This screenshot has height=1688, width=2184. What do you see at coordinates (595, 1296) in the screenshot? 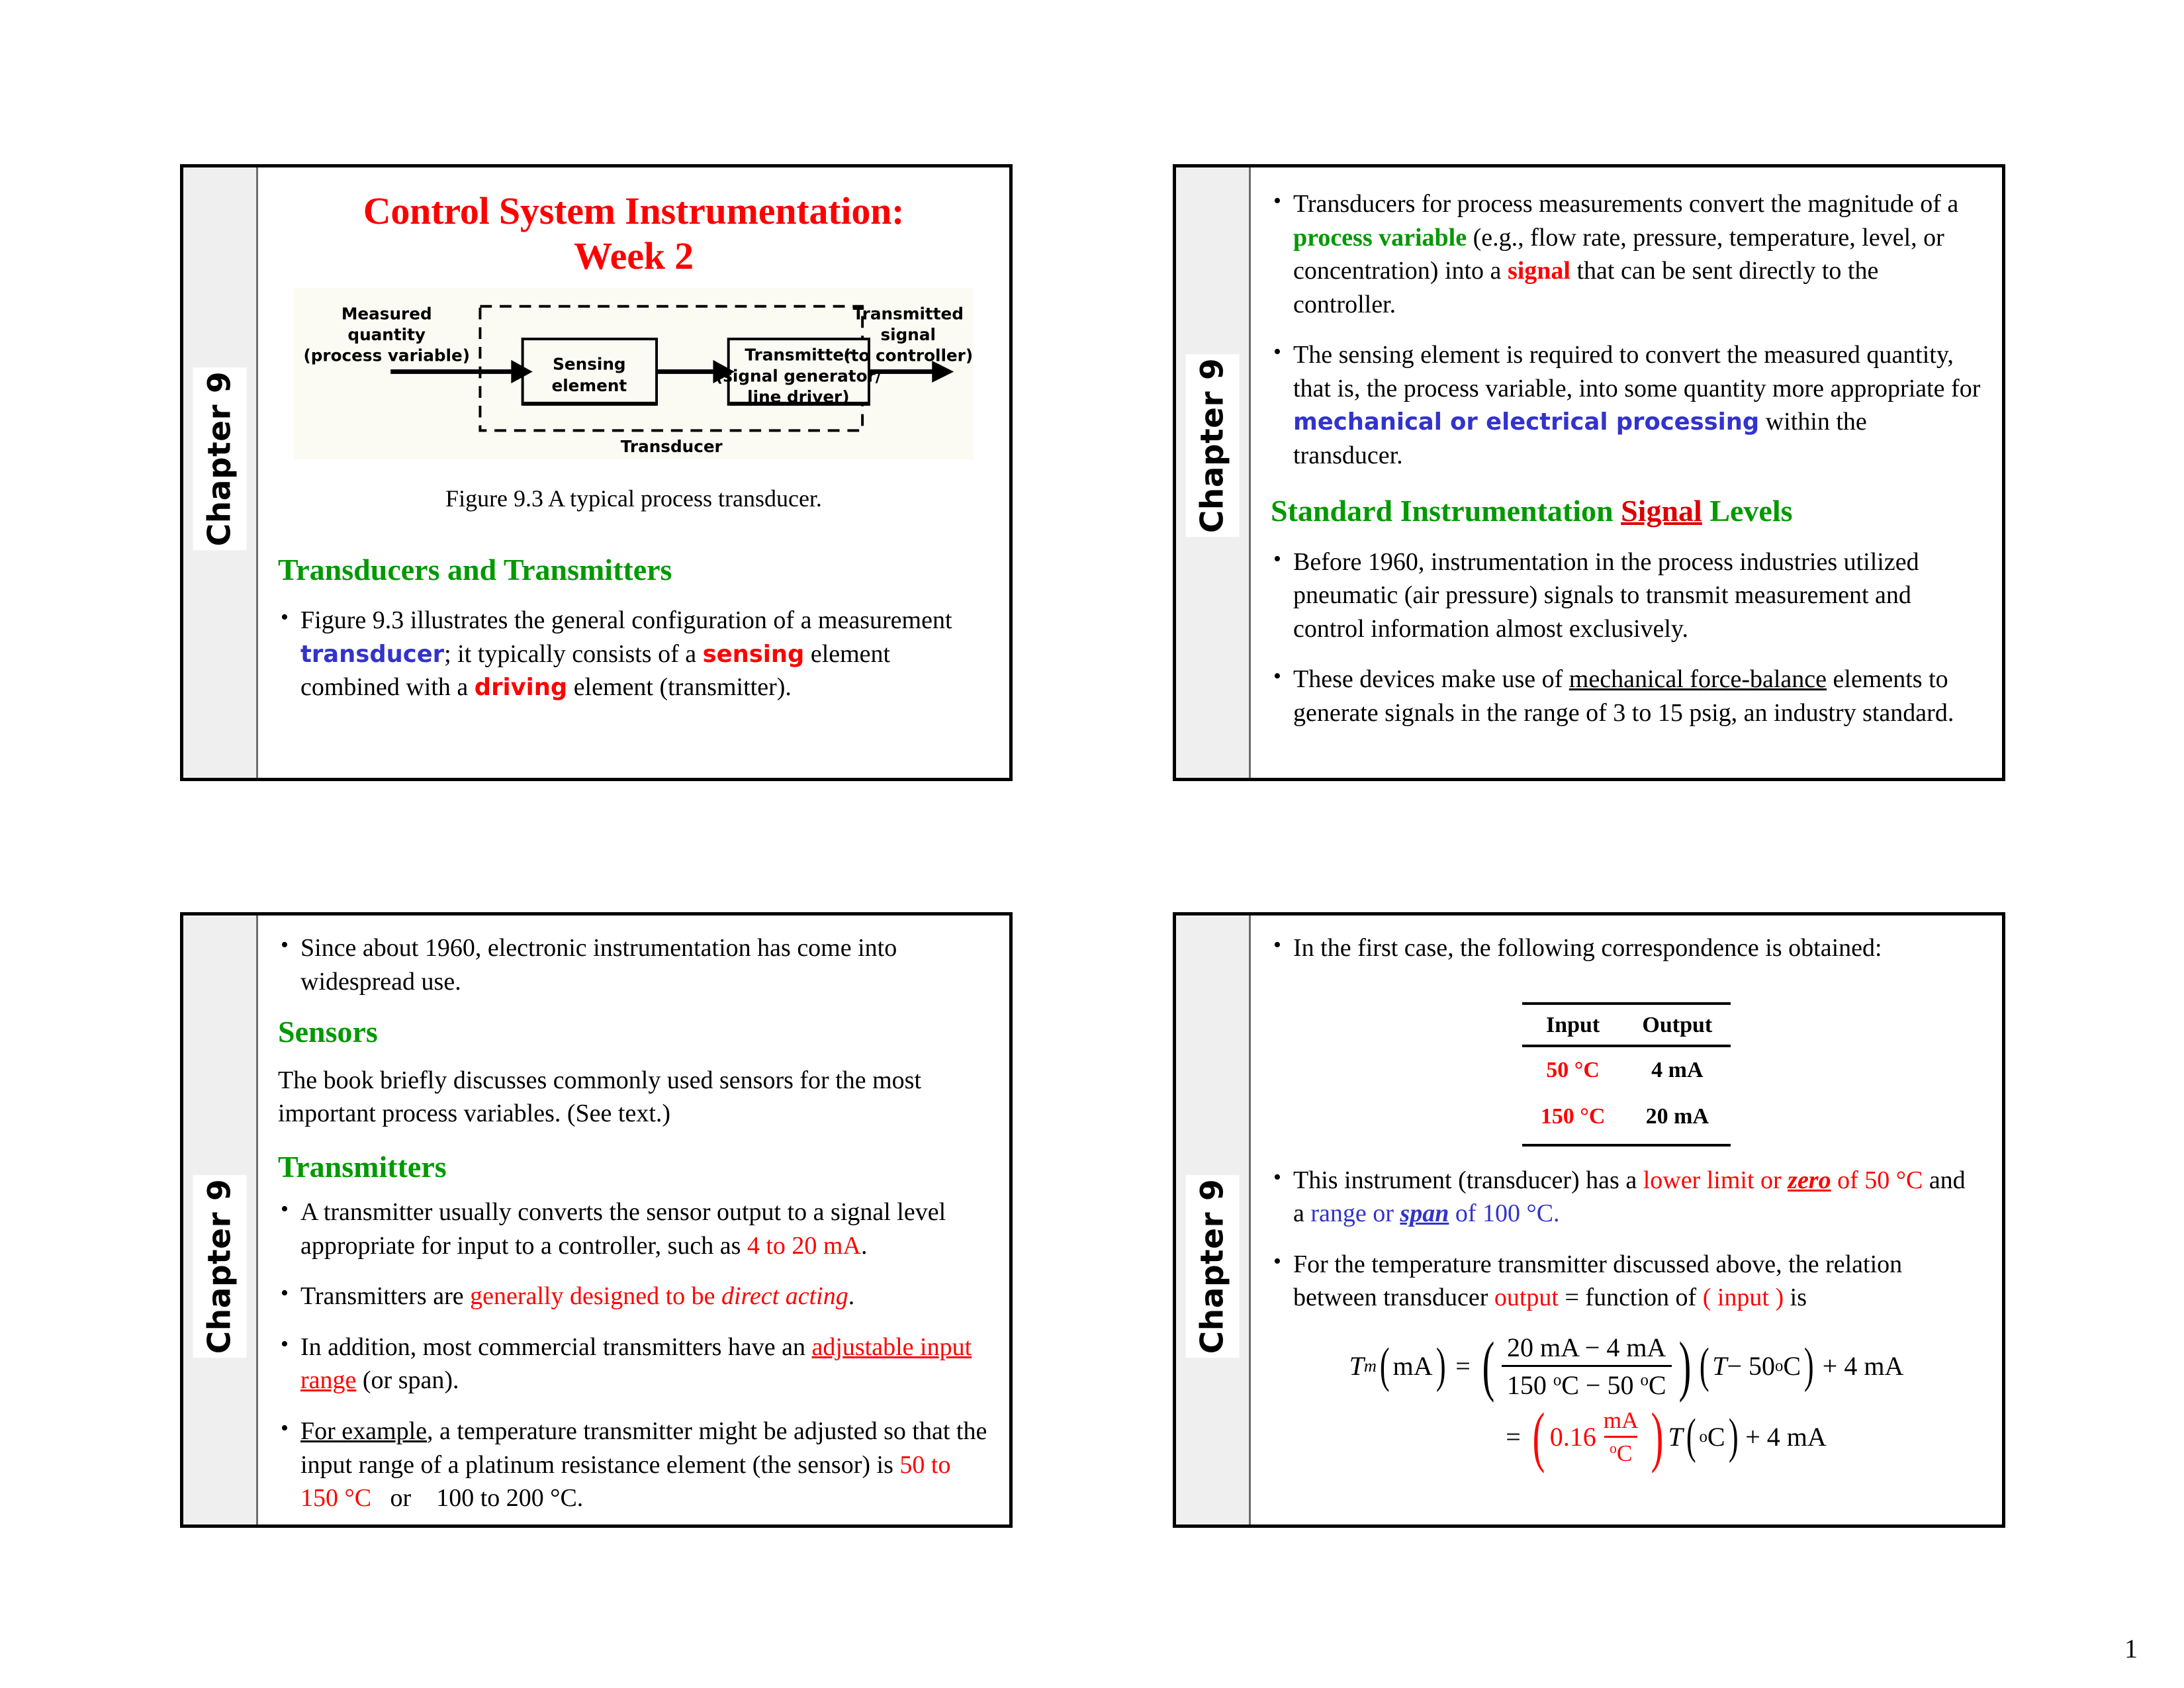
I see `emphasis-generally-designed: generally designed to be` at bounding box center [595, 1296].